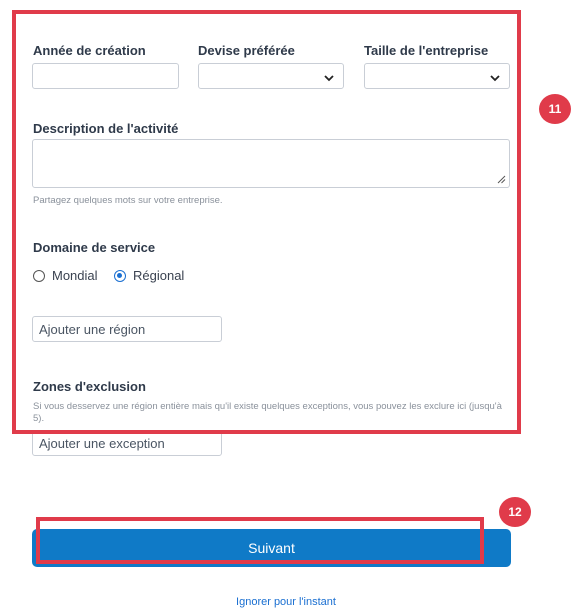  I want to click on annotation-badge-11: 11, so click(555, 109).